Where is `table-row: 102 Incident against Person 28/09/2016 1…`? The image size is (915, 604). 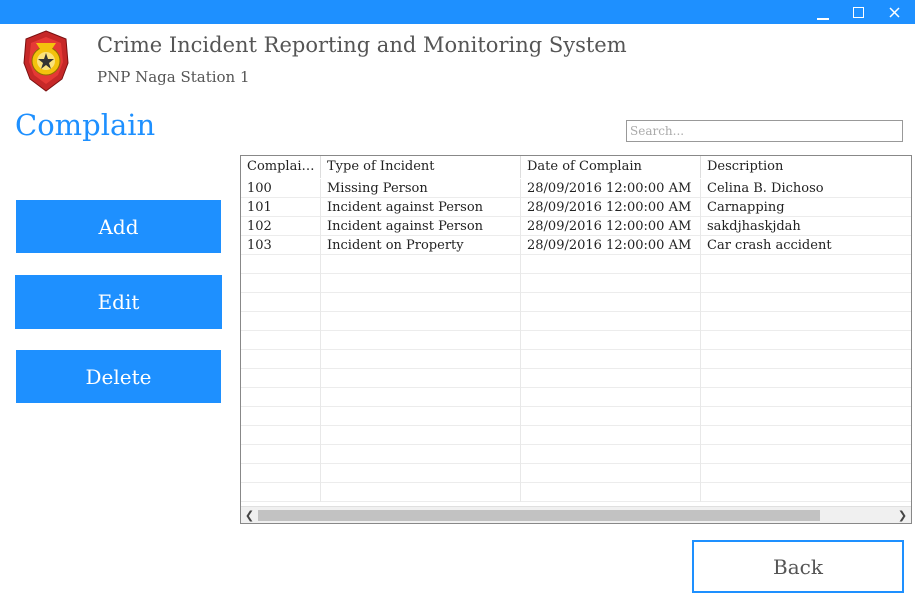 table-row: 102 Incident against Person 28/09/2016 1… is located at coordinates (576, 226).